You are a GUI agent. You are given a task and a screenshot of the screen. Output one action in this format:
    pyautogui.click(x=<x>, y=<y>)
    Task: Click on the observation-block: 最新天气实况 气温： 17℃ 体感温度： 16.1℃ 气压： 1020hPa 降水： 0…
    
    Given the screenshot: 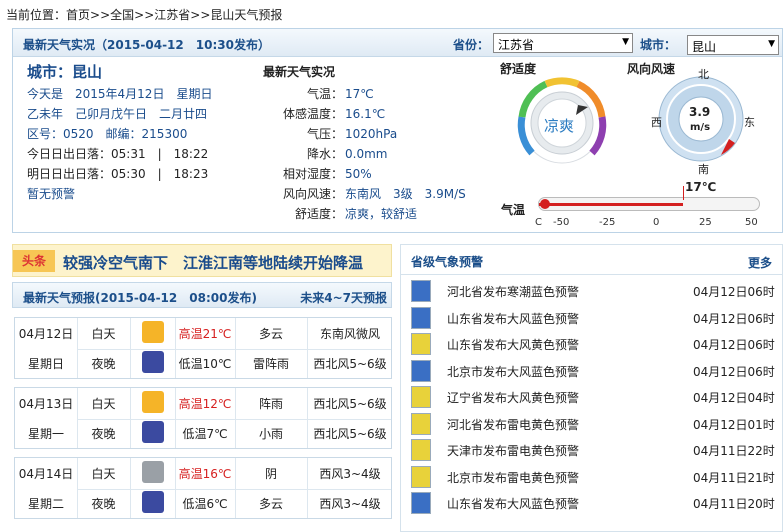 What is the action you would take?
    pyautogui.click(x=364, y=143)
    